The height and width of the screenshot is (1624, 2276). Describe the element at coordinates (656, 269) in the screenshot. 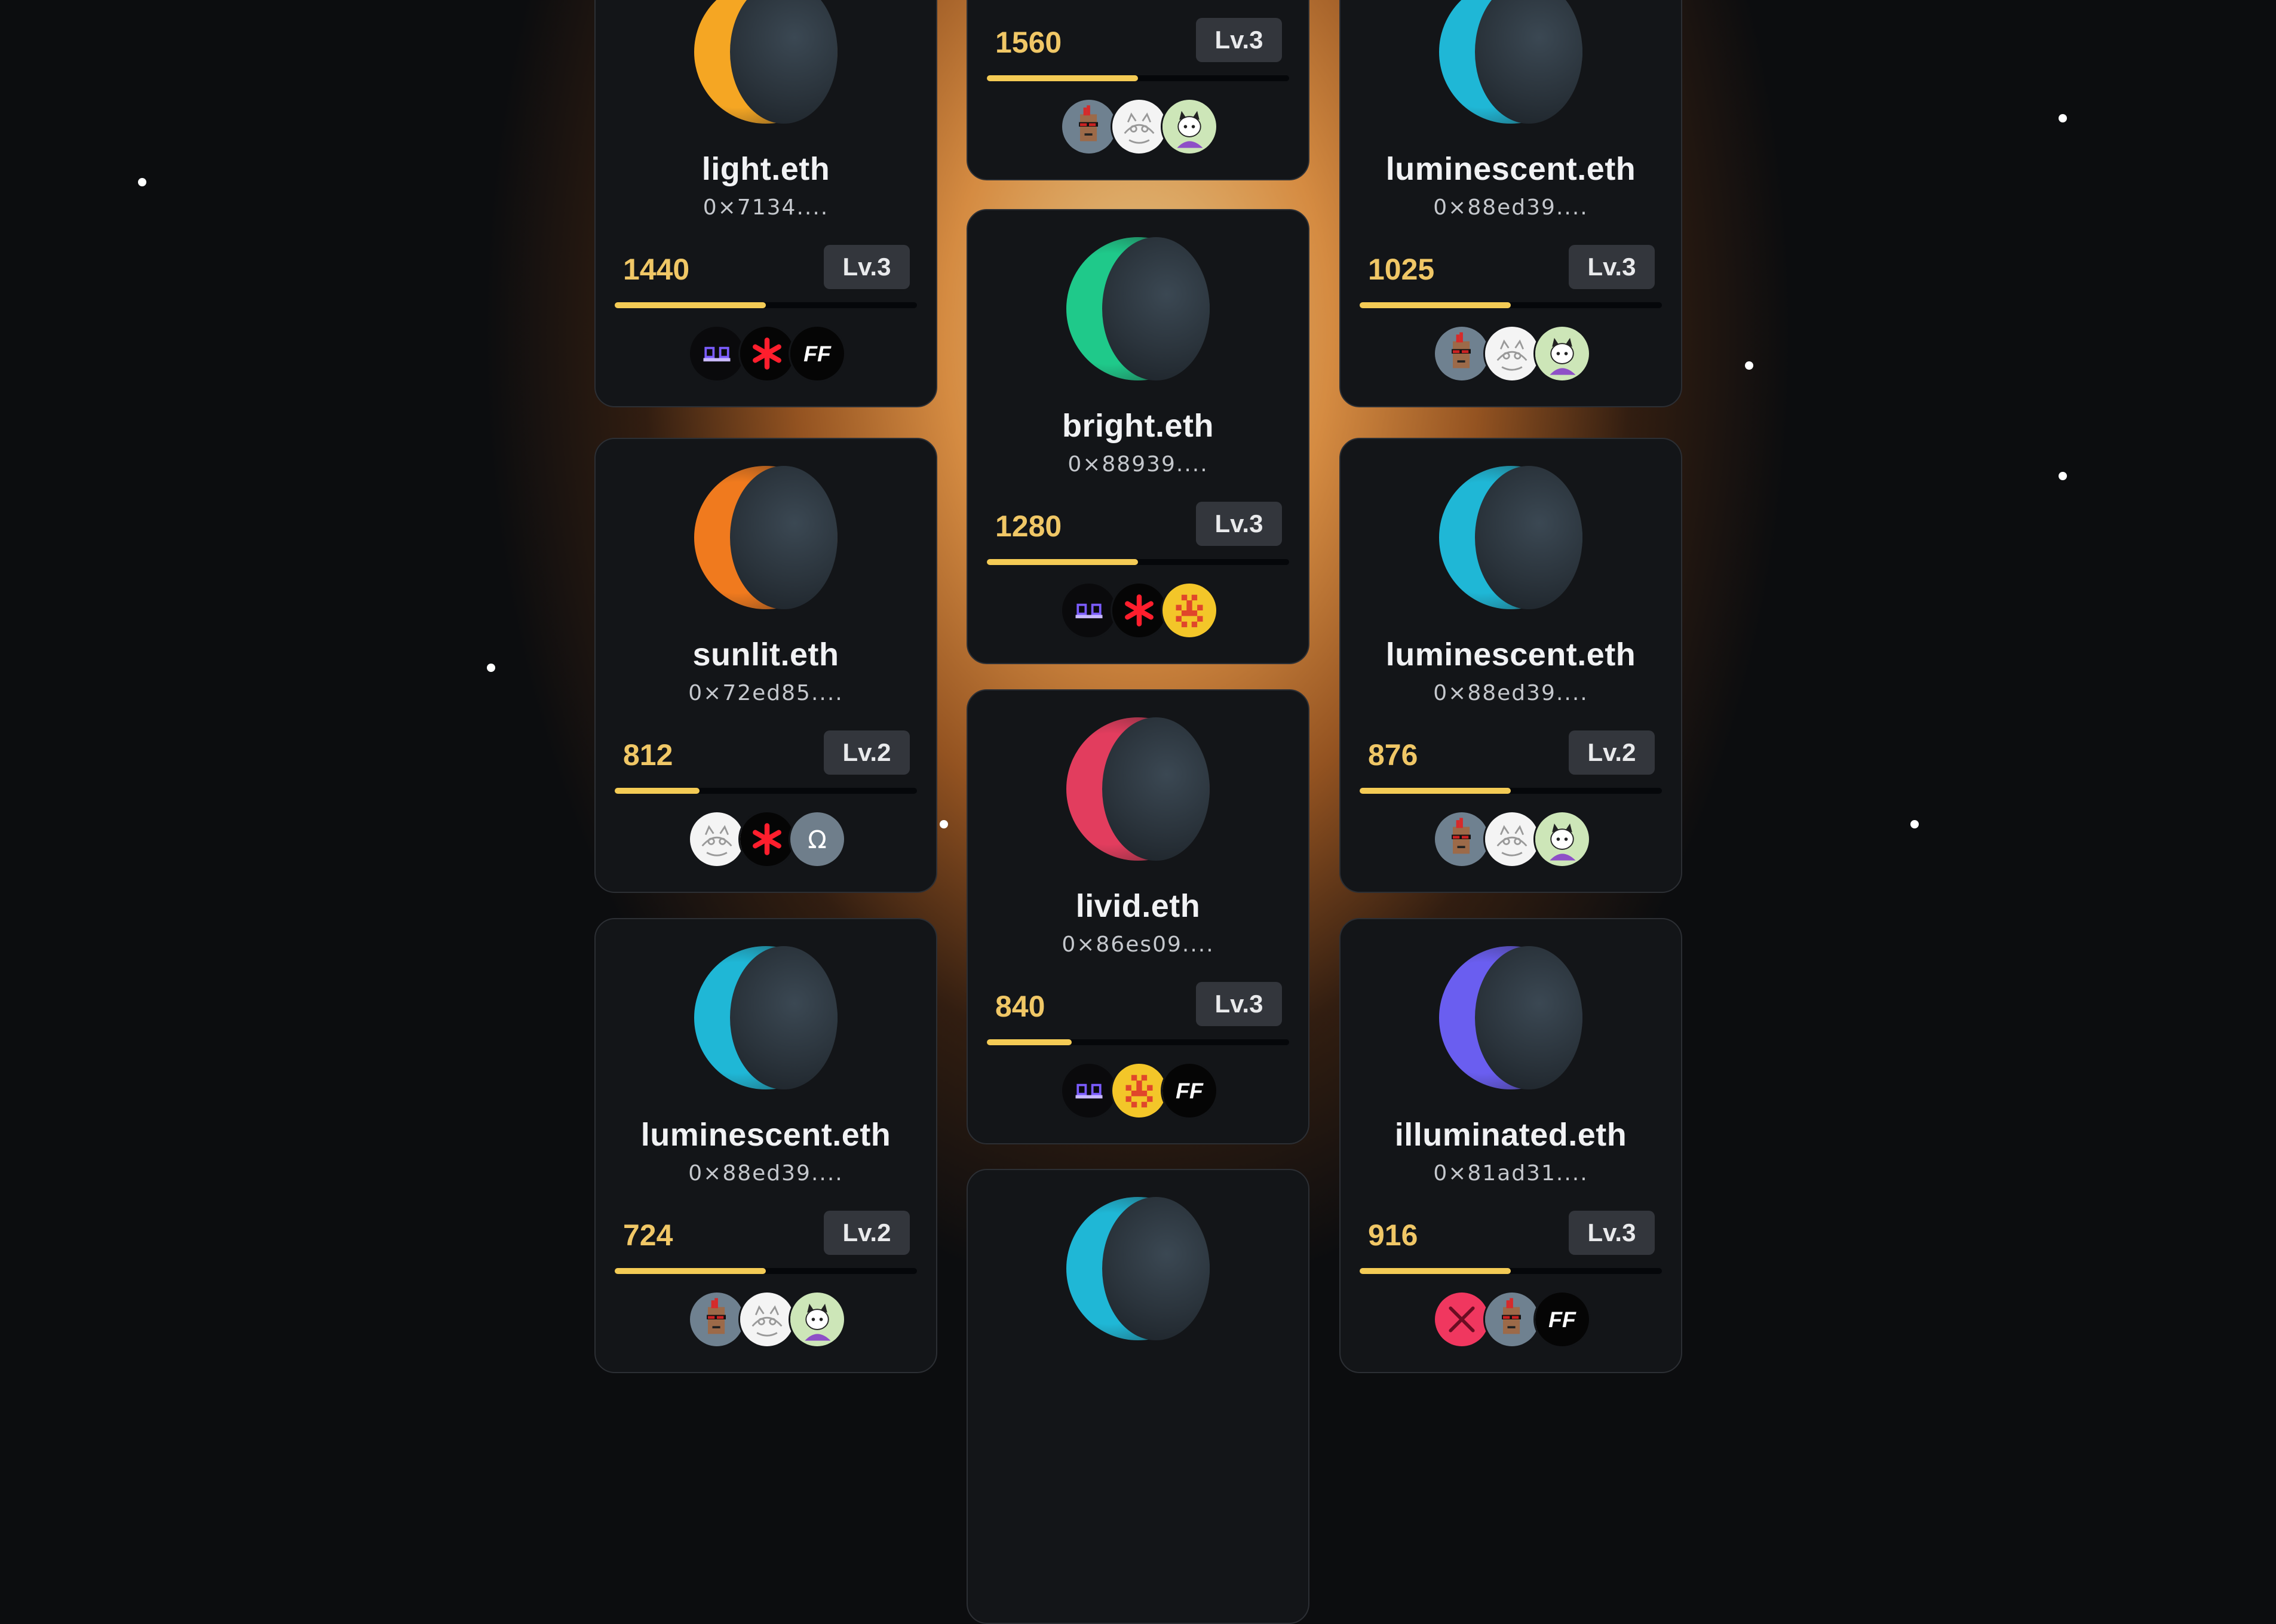

I see `score-value: 1440` at that location.